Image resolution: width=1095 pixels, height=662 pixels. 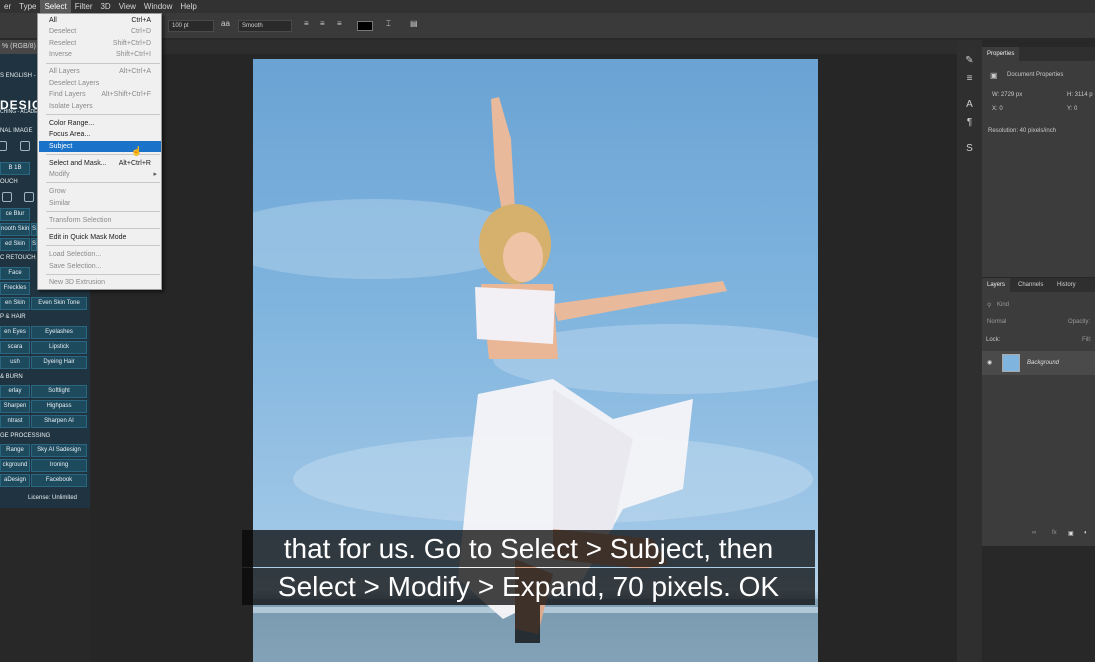 I want to click on text-color-swatch, so click(x=365, y=26).